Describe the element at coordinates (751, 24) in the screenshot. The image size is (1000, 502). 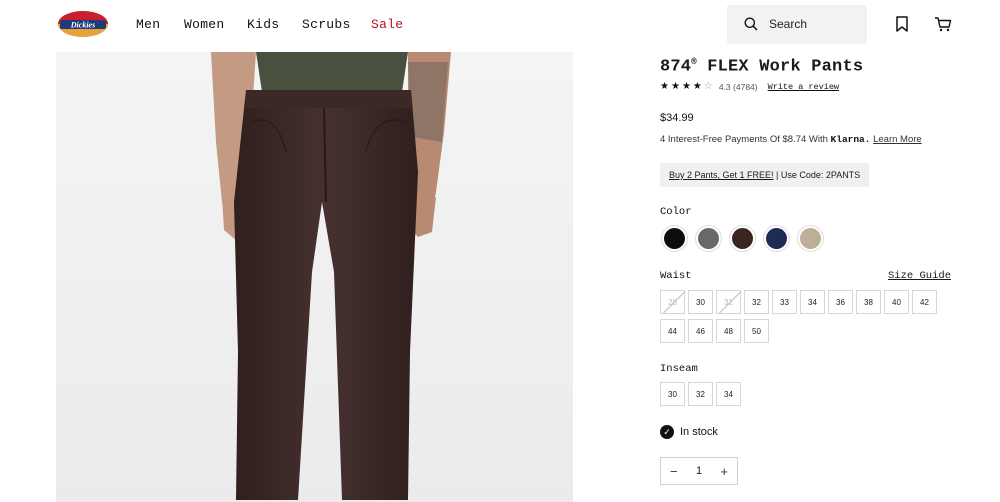
I see `search-icon` at that location.